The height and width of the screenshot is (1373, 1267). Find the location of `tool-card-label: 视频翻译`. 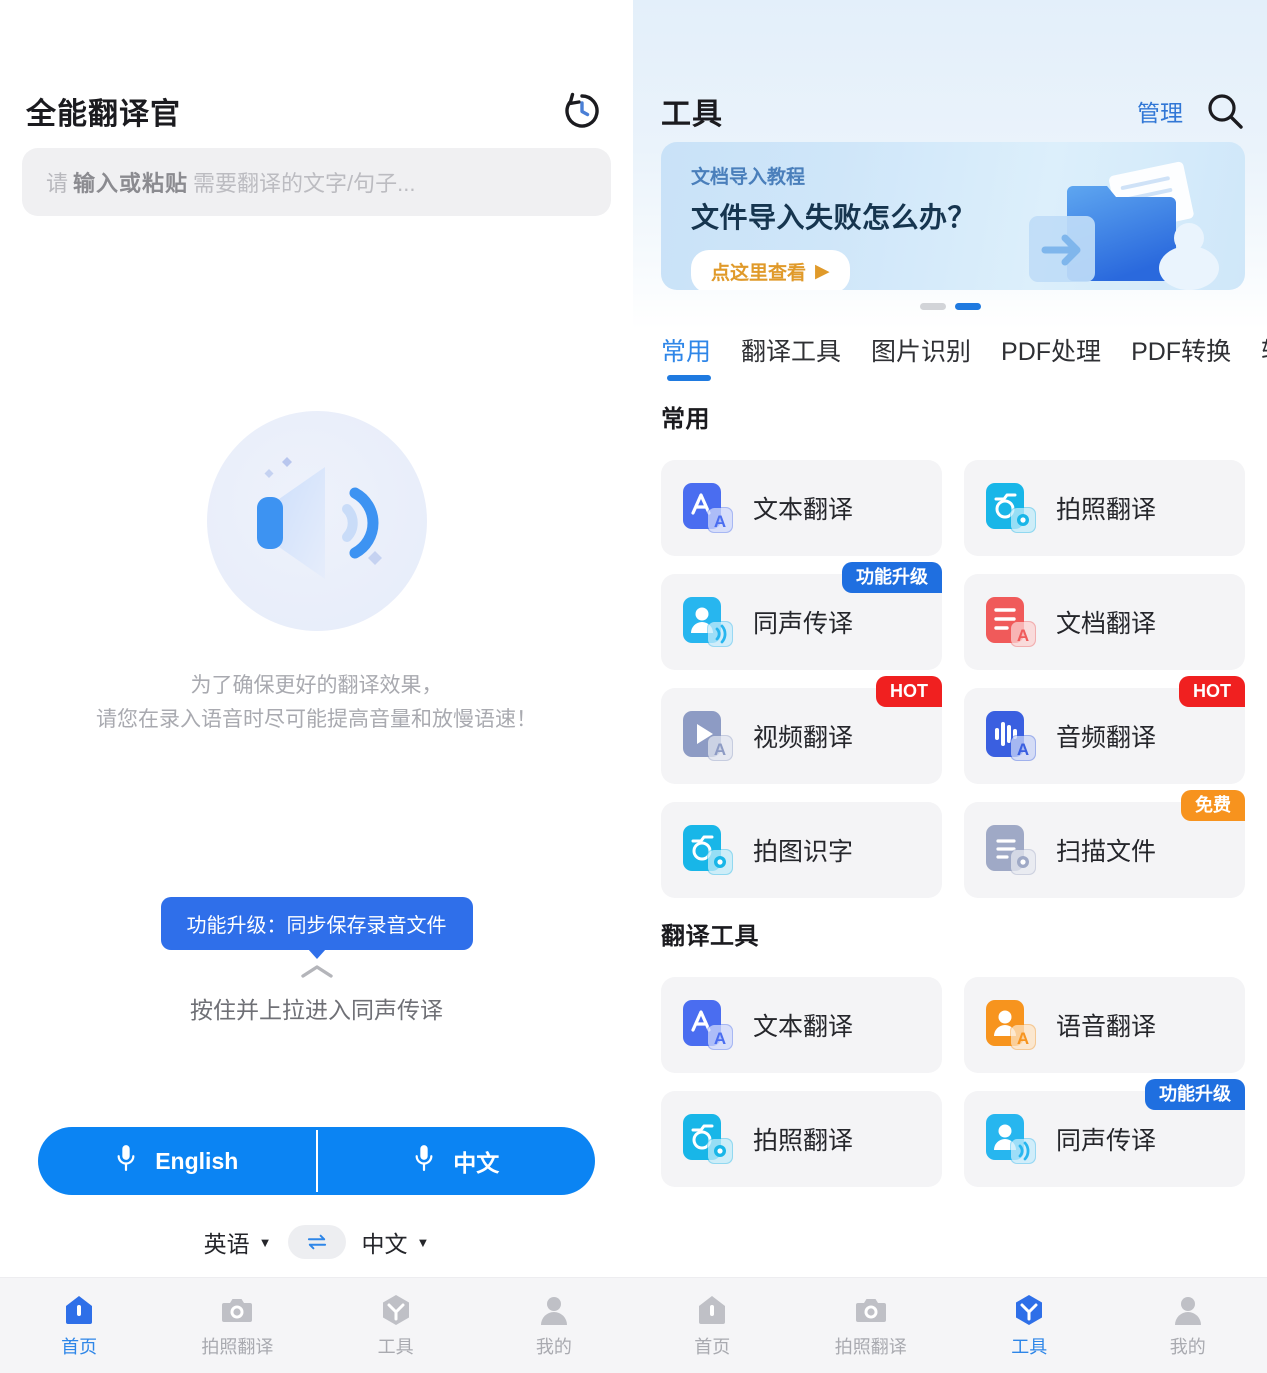

tool-card-label: 视频翻译 is located at coordinates (803, 738).